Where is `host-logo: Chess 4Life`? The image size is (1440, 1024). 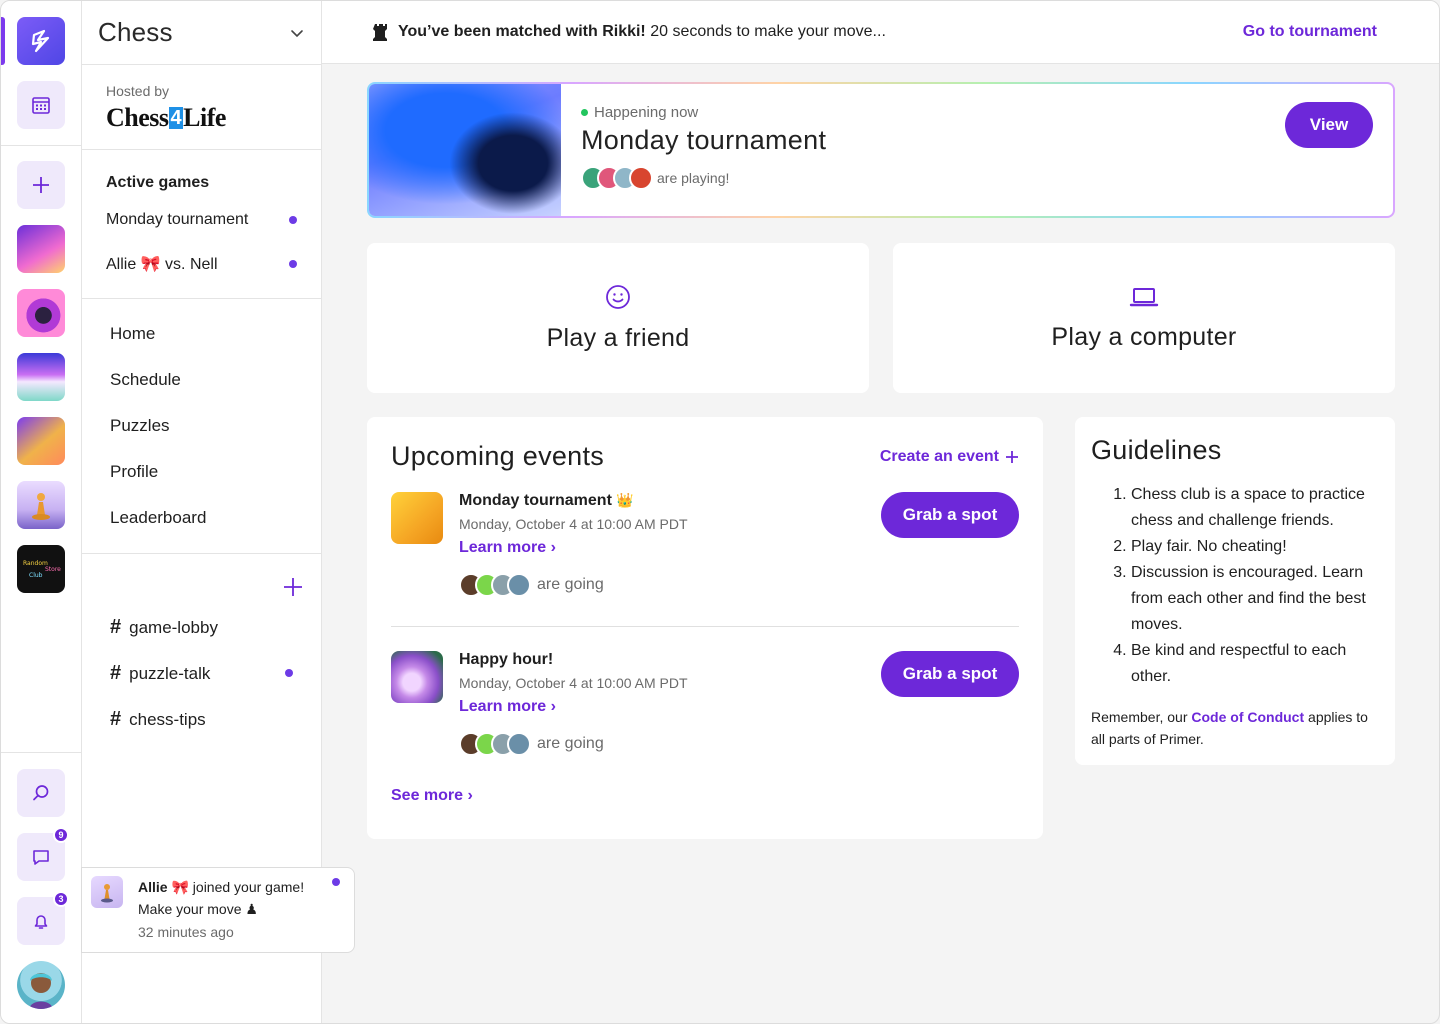 host-logo: Chess 4Life is located at coordinates (201, 118).